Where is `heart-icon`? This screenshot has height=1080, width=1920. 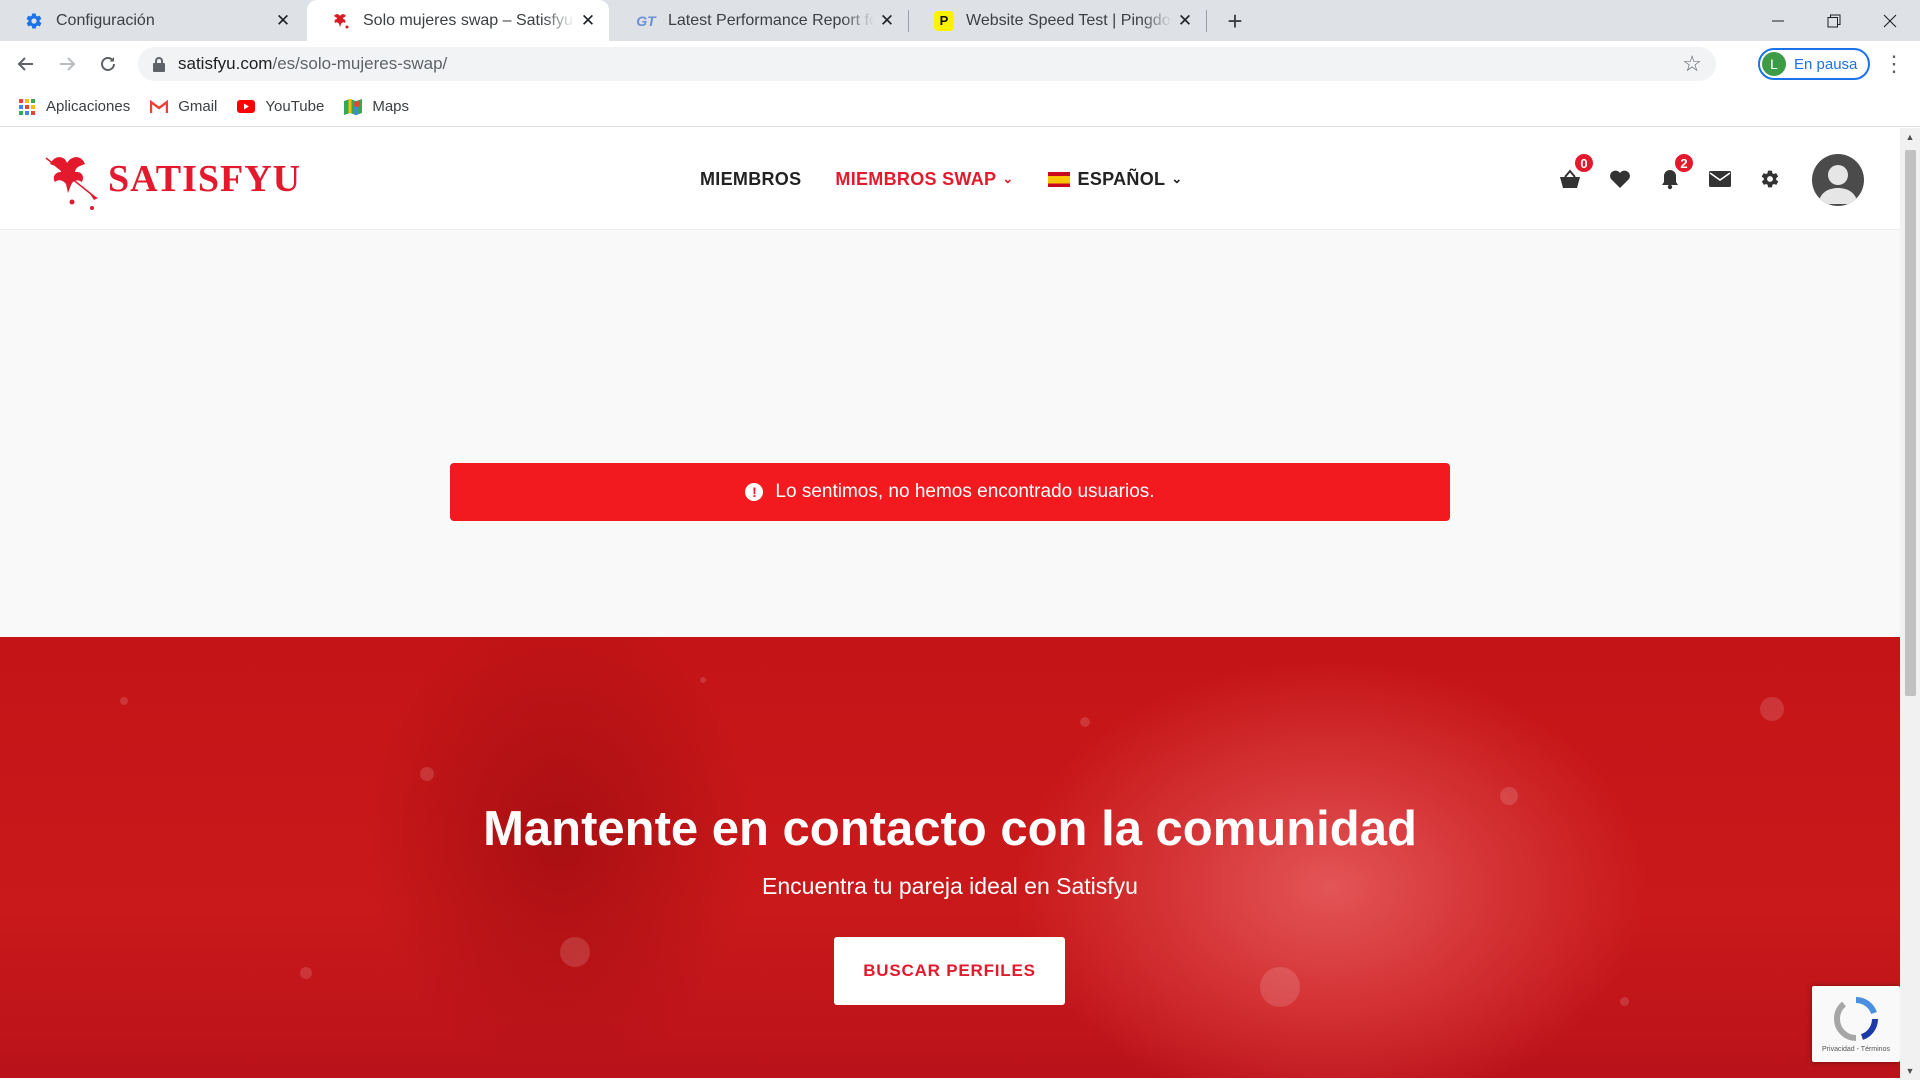 heart-icon is located at coordinates (1620, 179).